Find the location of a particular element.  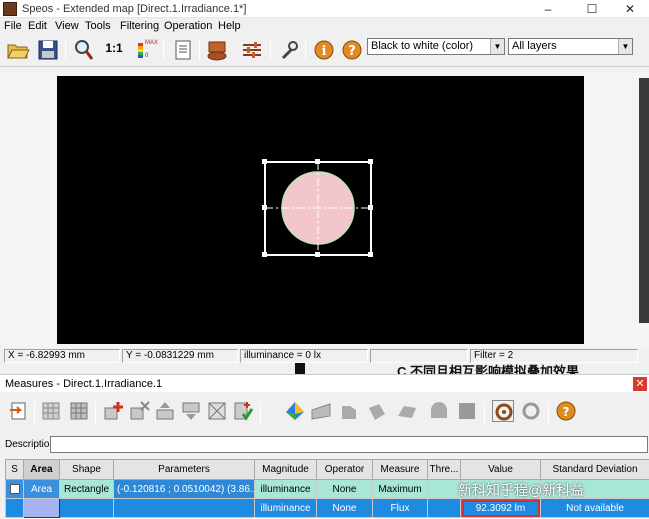

maximize-button: ☐ is located at coordinates (592, 9).